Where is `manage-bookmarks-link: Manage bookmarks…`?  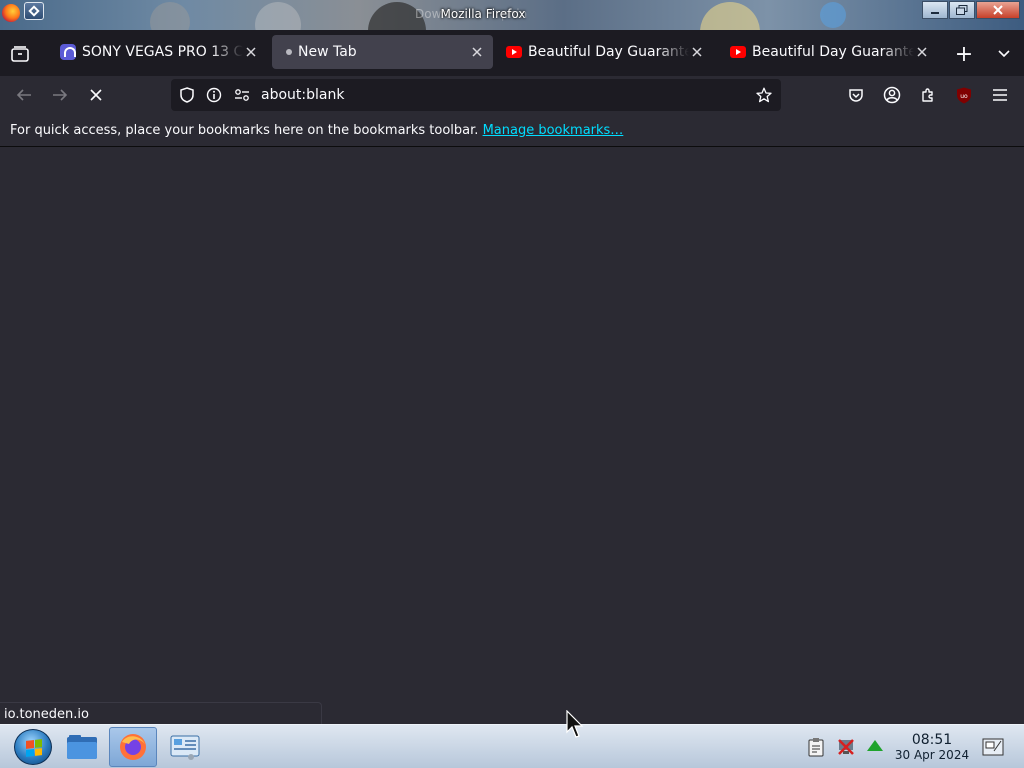
manage-bookmarks-link: Manage bookmarks… is located at coordinates (553, 130).